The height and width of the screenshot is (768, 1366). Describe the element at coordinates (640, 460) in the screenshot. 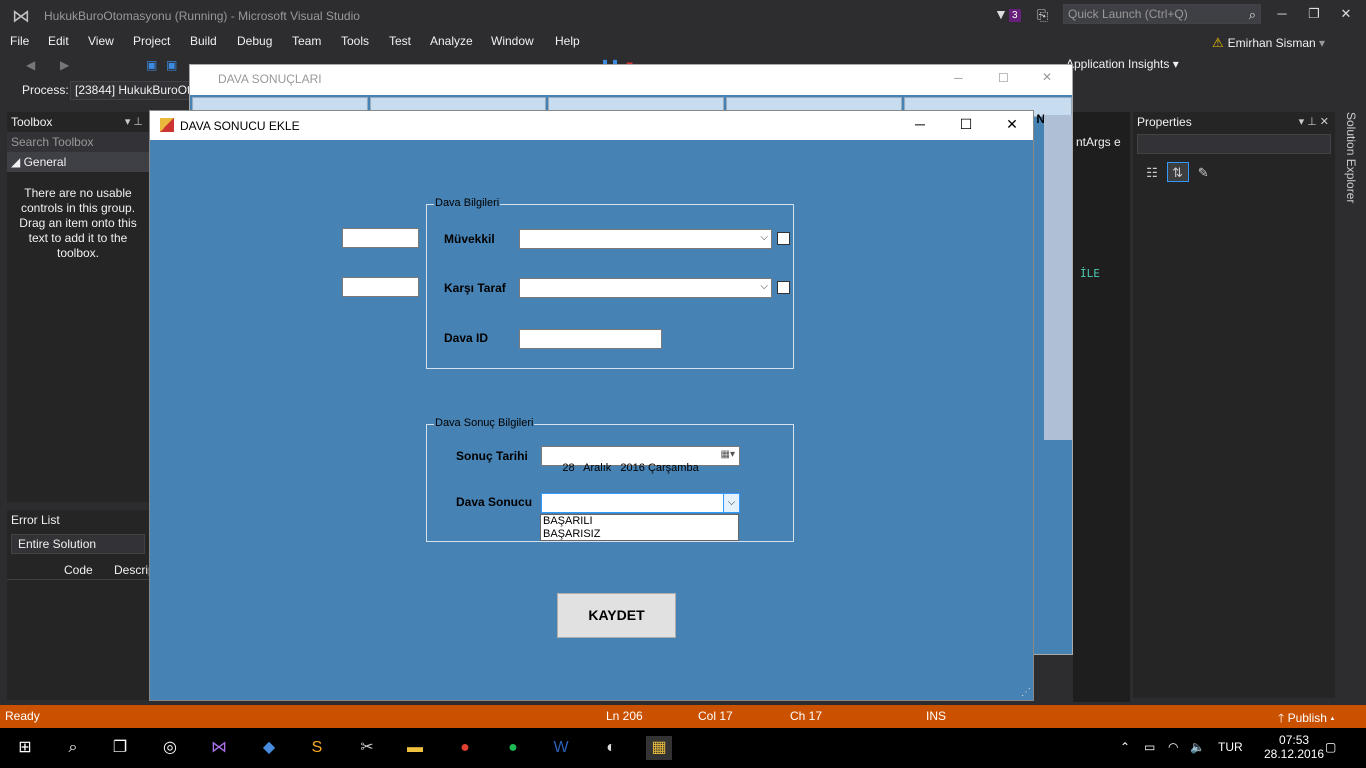

I see `sonuc-tarihi-datepicker: 28 Aralık 2016 Çarşamba ▦▾` at that location.